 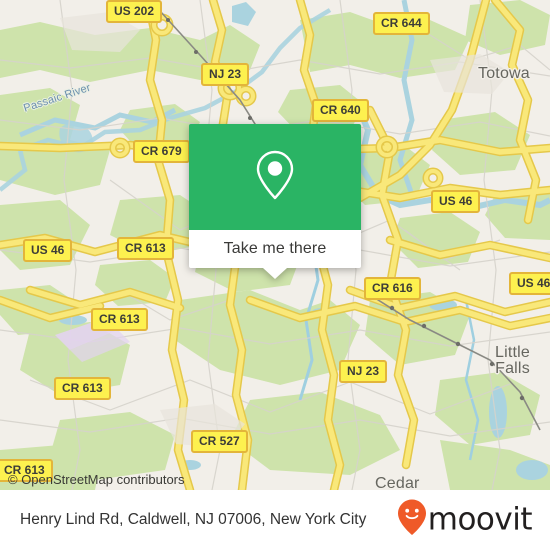 I want to click on moovit-brand: moovit, so click(x=465, y=520).